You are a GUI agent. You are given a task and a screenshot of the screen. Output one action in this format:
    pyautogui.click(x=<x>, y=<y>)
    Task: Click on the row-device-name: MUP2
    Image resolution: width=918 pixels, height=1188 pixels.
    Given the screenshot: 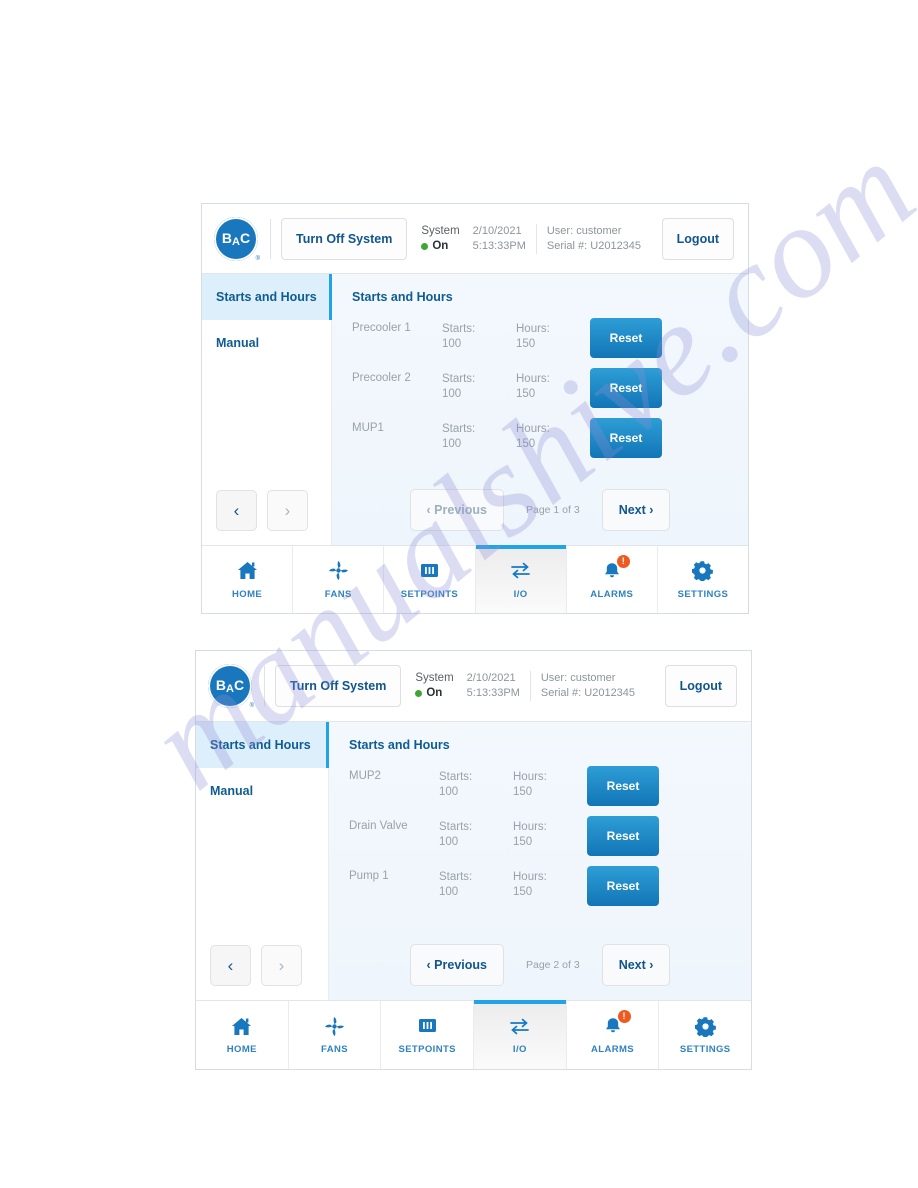 What is the action you would take?
    pyautogui.click(x=365, y=776)
    